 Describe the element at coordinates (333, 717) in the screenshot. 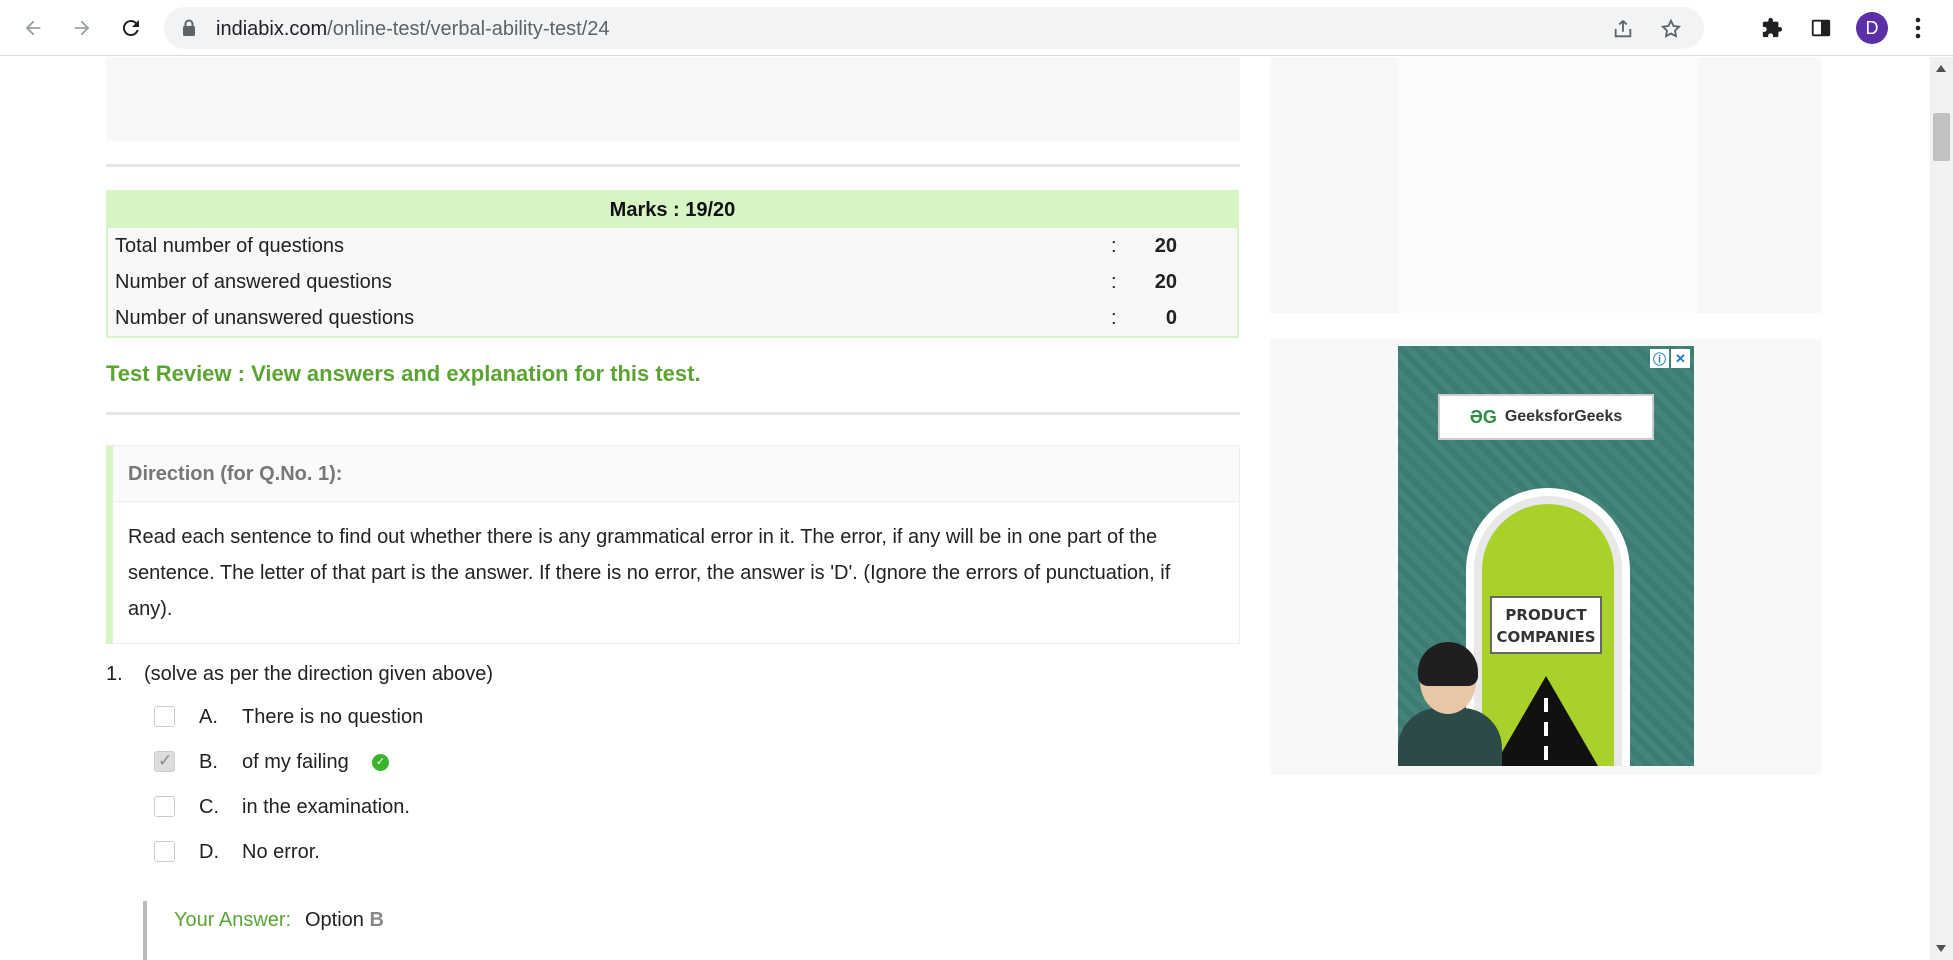

I see `option-text: There is no question` at that location.